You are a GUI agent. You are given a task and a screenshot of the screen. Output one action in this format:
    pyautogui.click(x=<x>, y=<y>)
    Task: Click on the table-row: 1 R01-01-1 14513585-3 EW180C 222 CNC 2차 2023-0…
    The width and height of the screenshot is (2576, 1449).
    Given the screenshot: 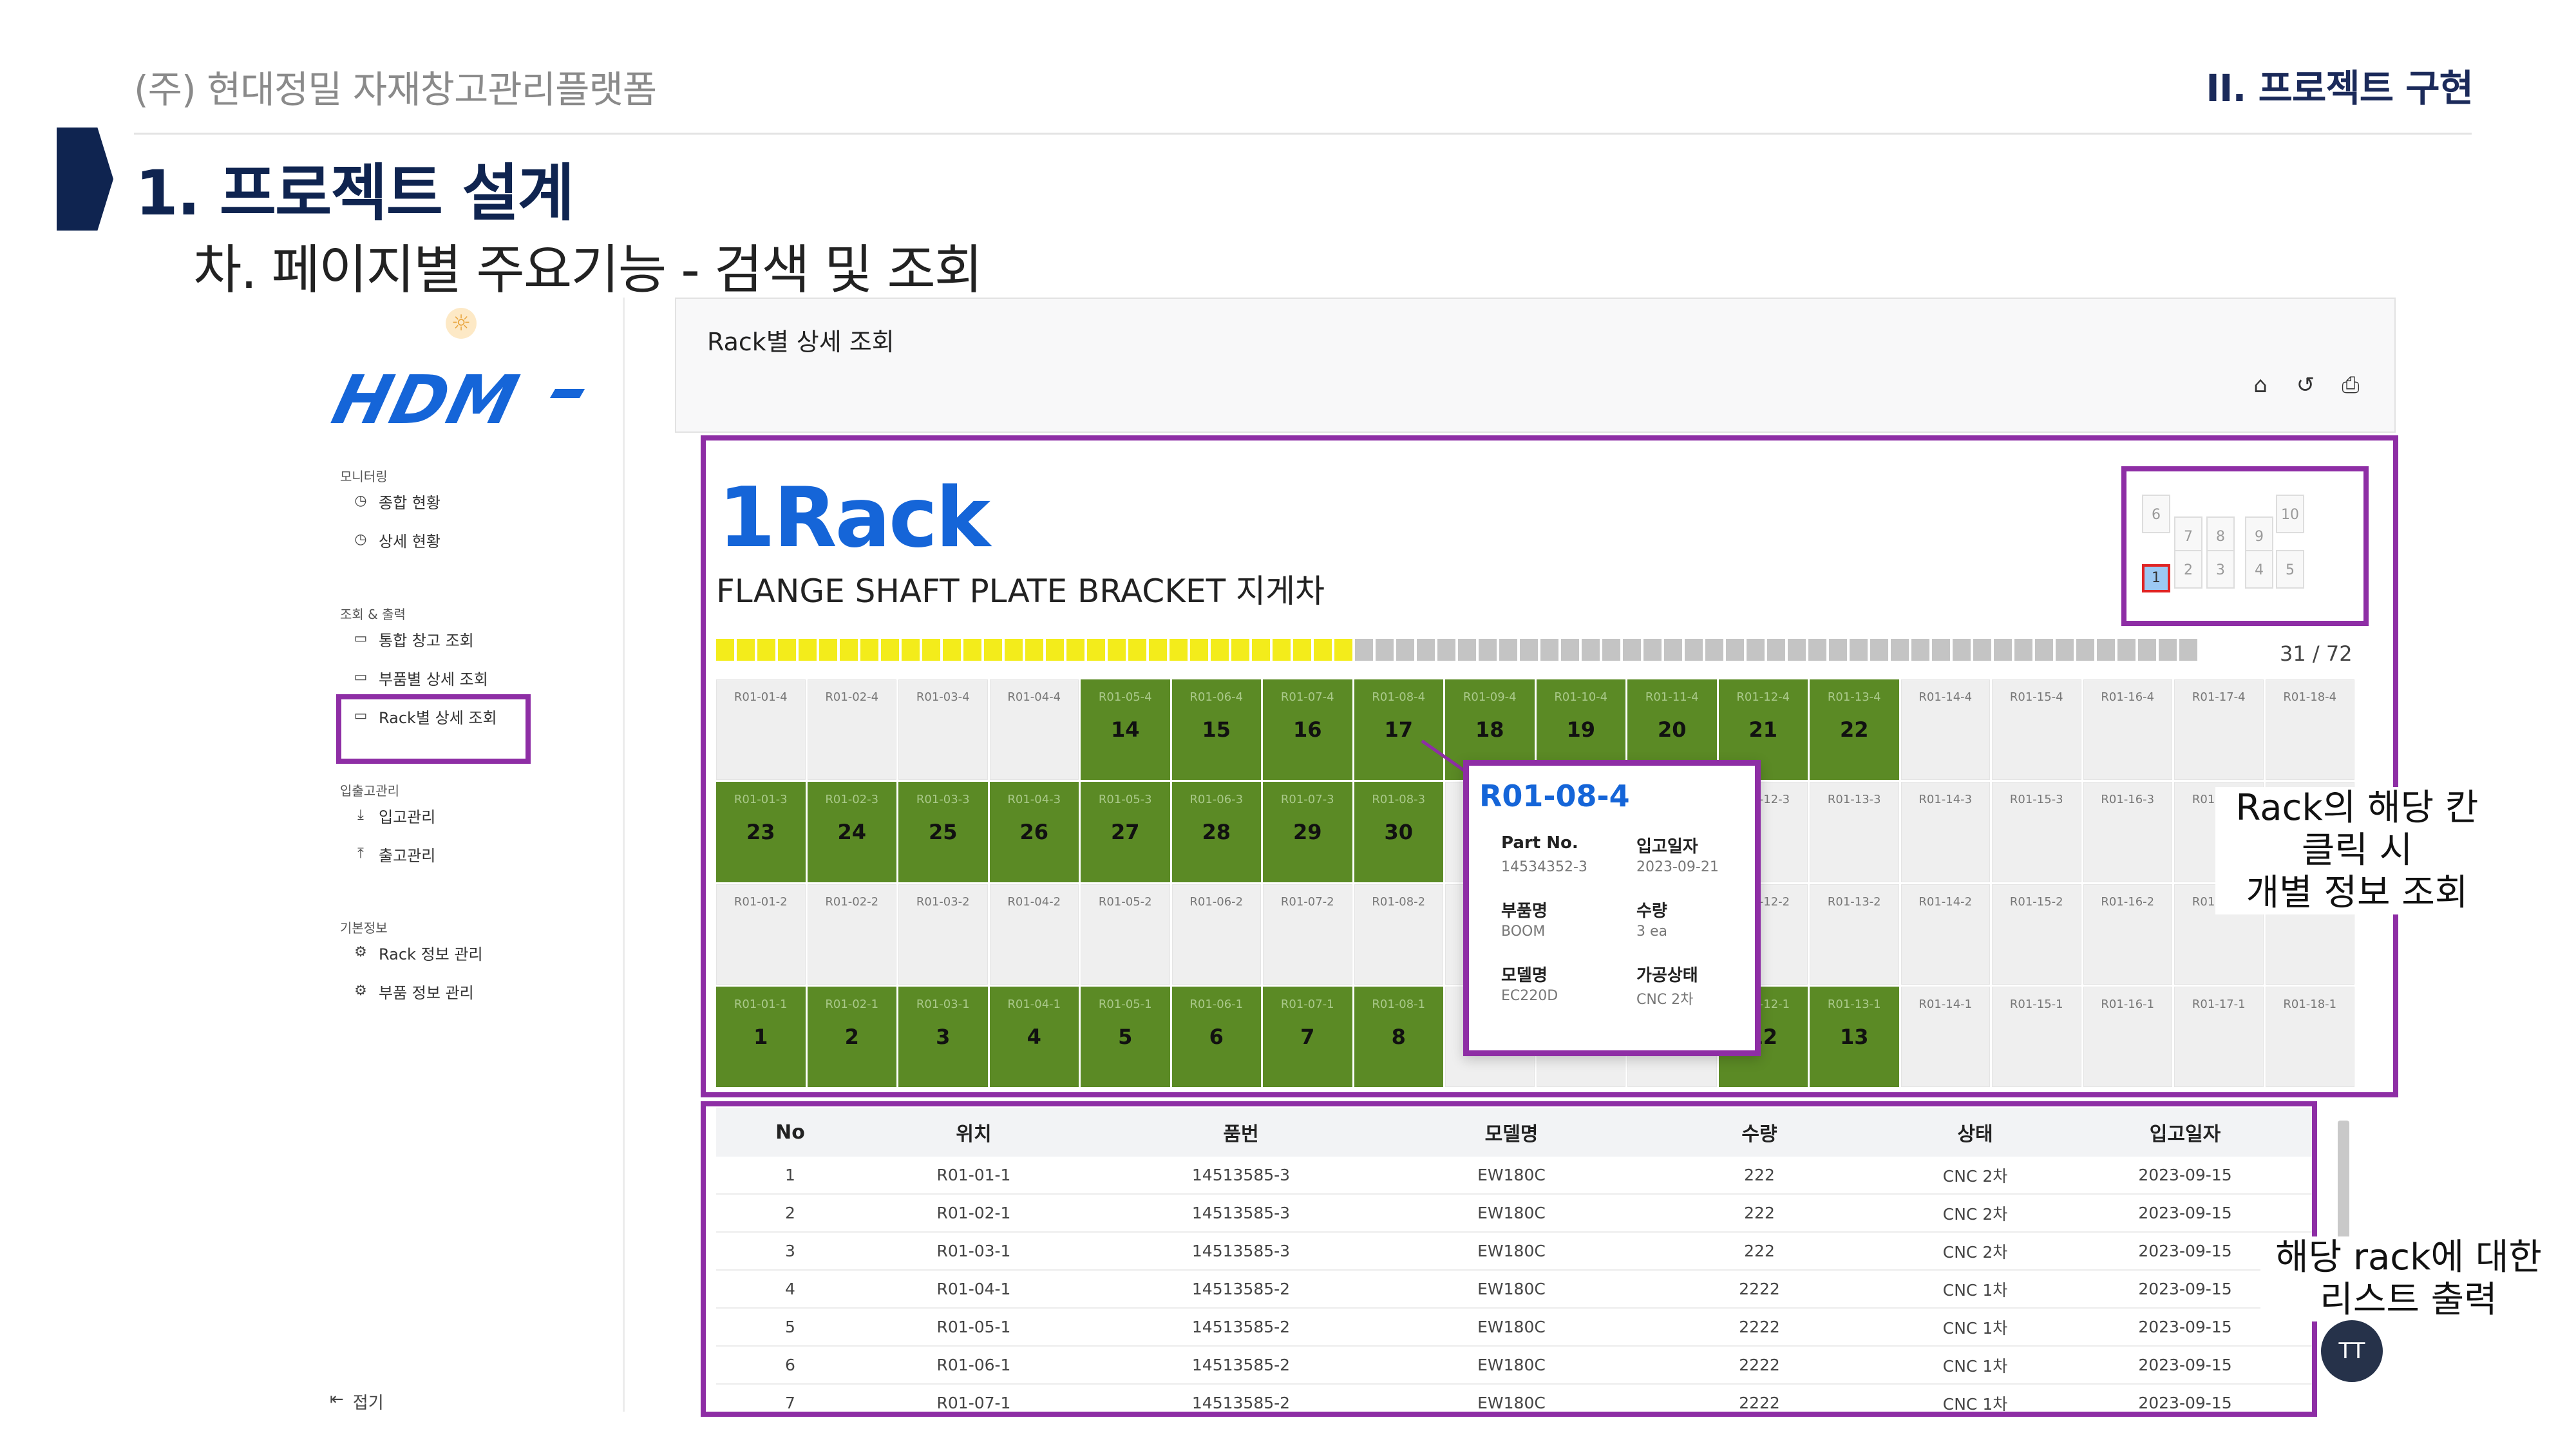 What is the action you would take?
    pyautogui.click(x=1515, y=1176)
    